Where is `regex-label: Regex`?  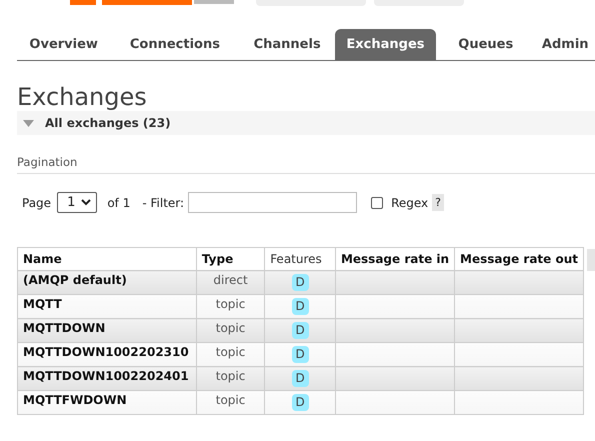 regex-label: Regex is located at coordinates (409, 203).